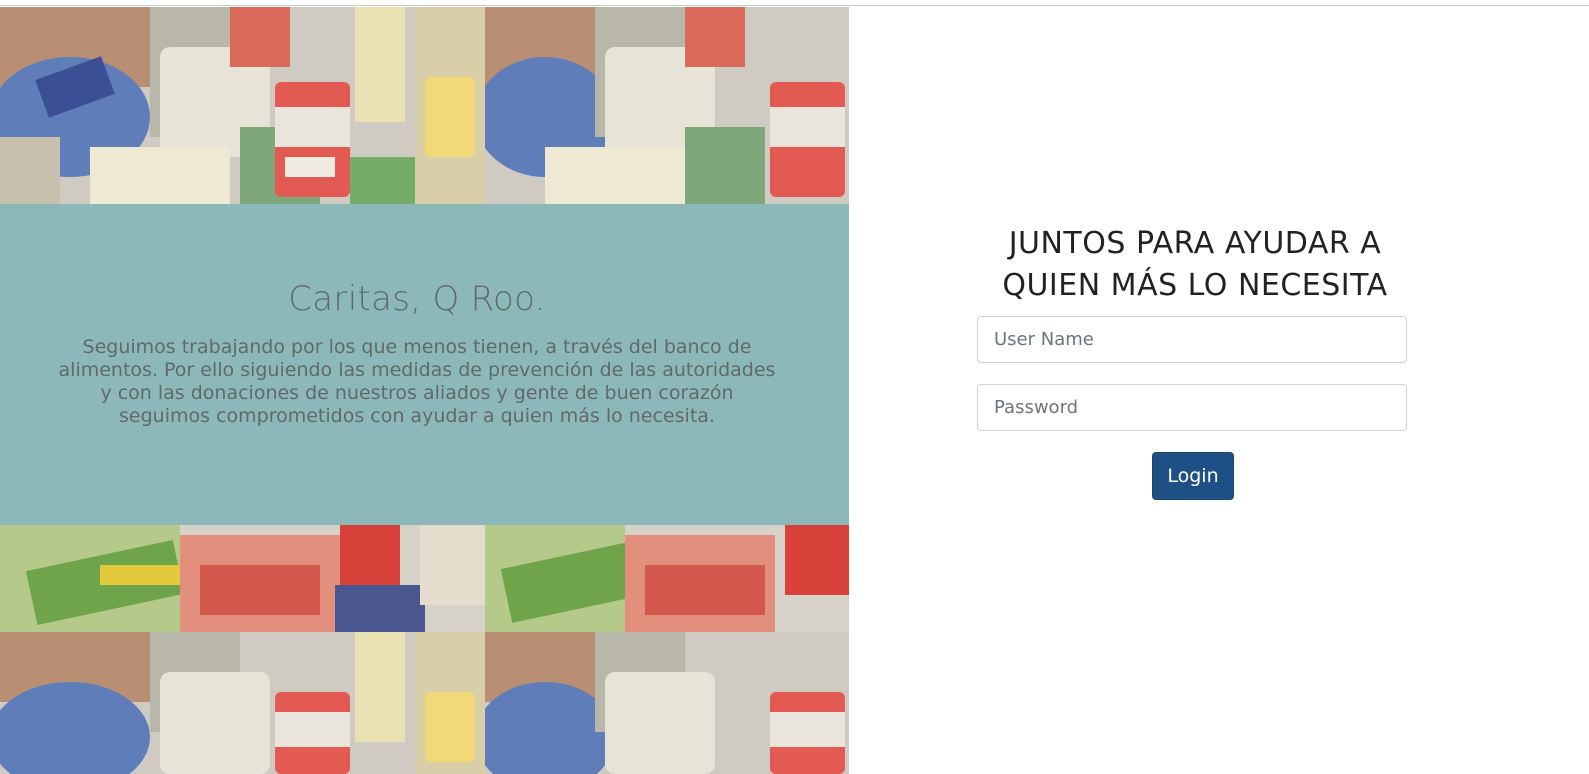 The height and width of the screenshot is (774, 1589). I want to click on brand-title: Caritas, Q Roo., so click(417, 299).